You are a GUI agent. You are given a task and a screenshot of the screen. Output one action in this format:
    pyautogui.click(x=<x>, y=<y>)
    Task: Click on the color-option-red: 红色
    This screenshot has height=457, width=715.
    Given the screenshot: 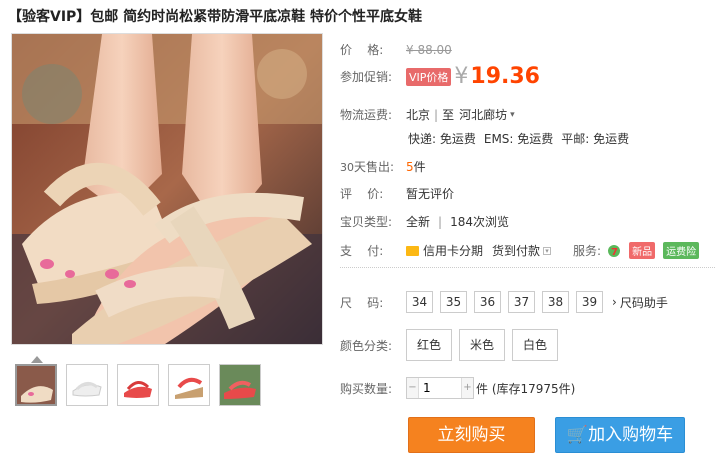 What is the action you would take?
    pyautogui.click(x=429, y=345)
    